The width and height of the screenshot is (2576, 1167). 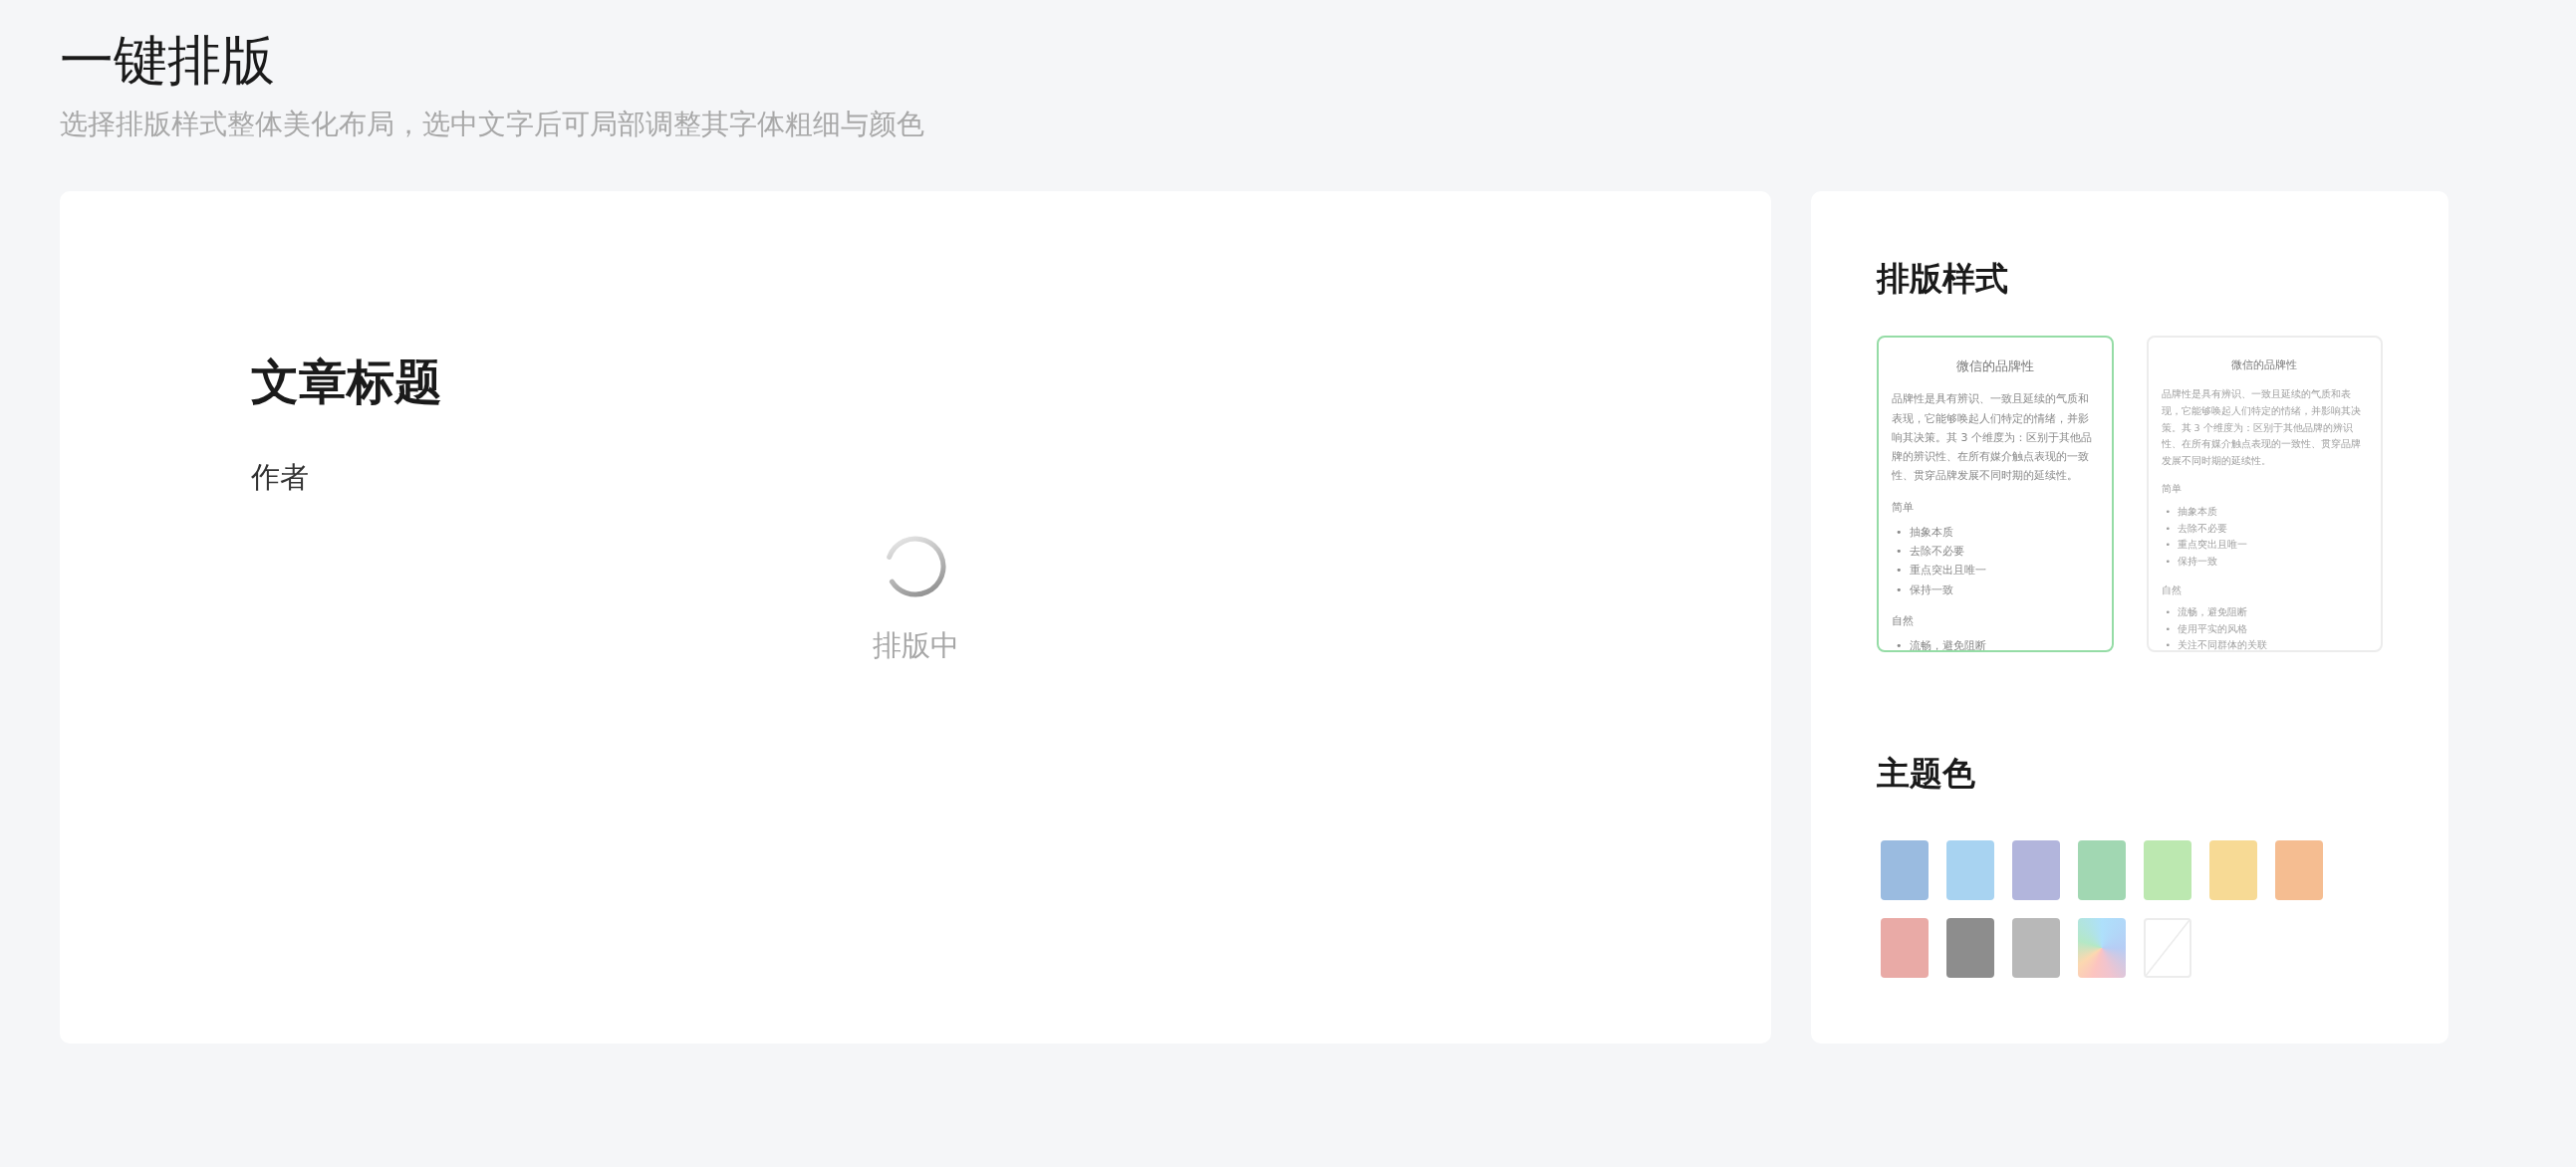 What do you see at coordinates (492, 124) in the screenshot?
I see `page-subtitle: 选择排版样式整体美化布局，选中文字后可局部调整其字体粗细与颜色` at bounding box center [492, 124].